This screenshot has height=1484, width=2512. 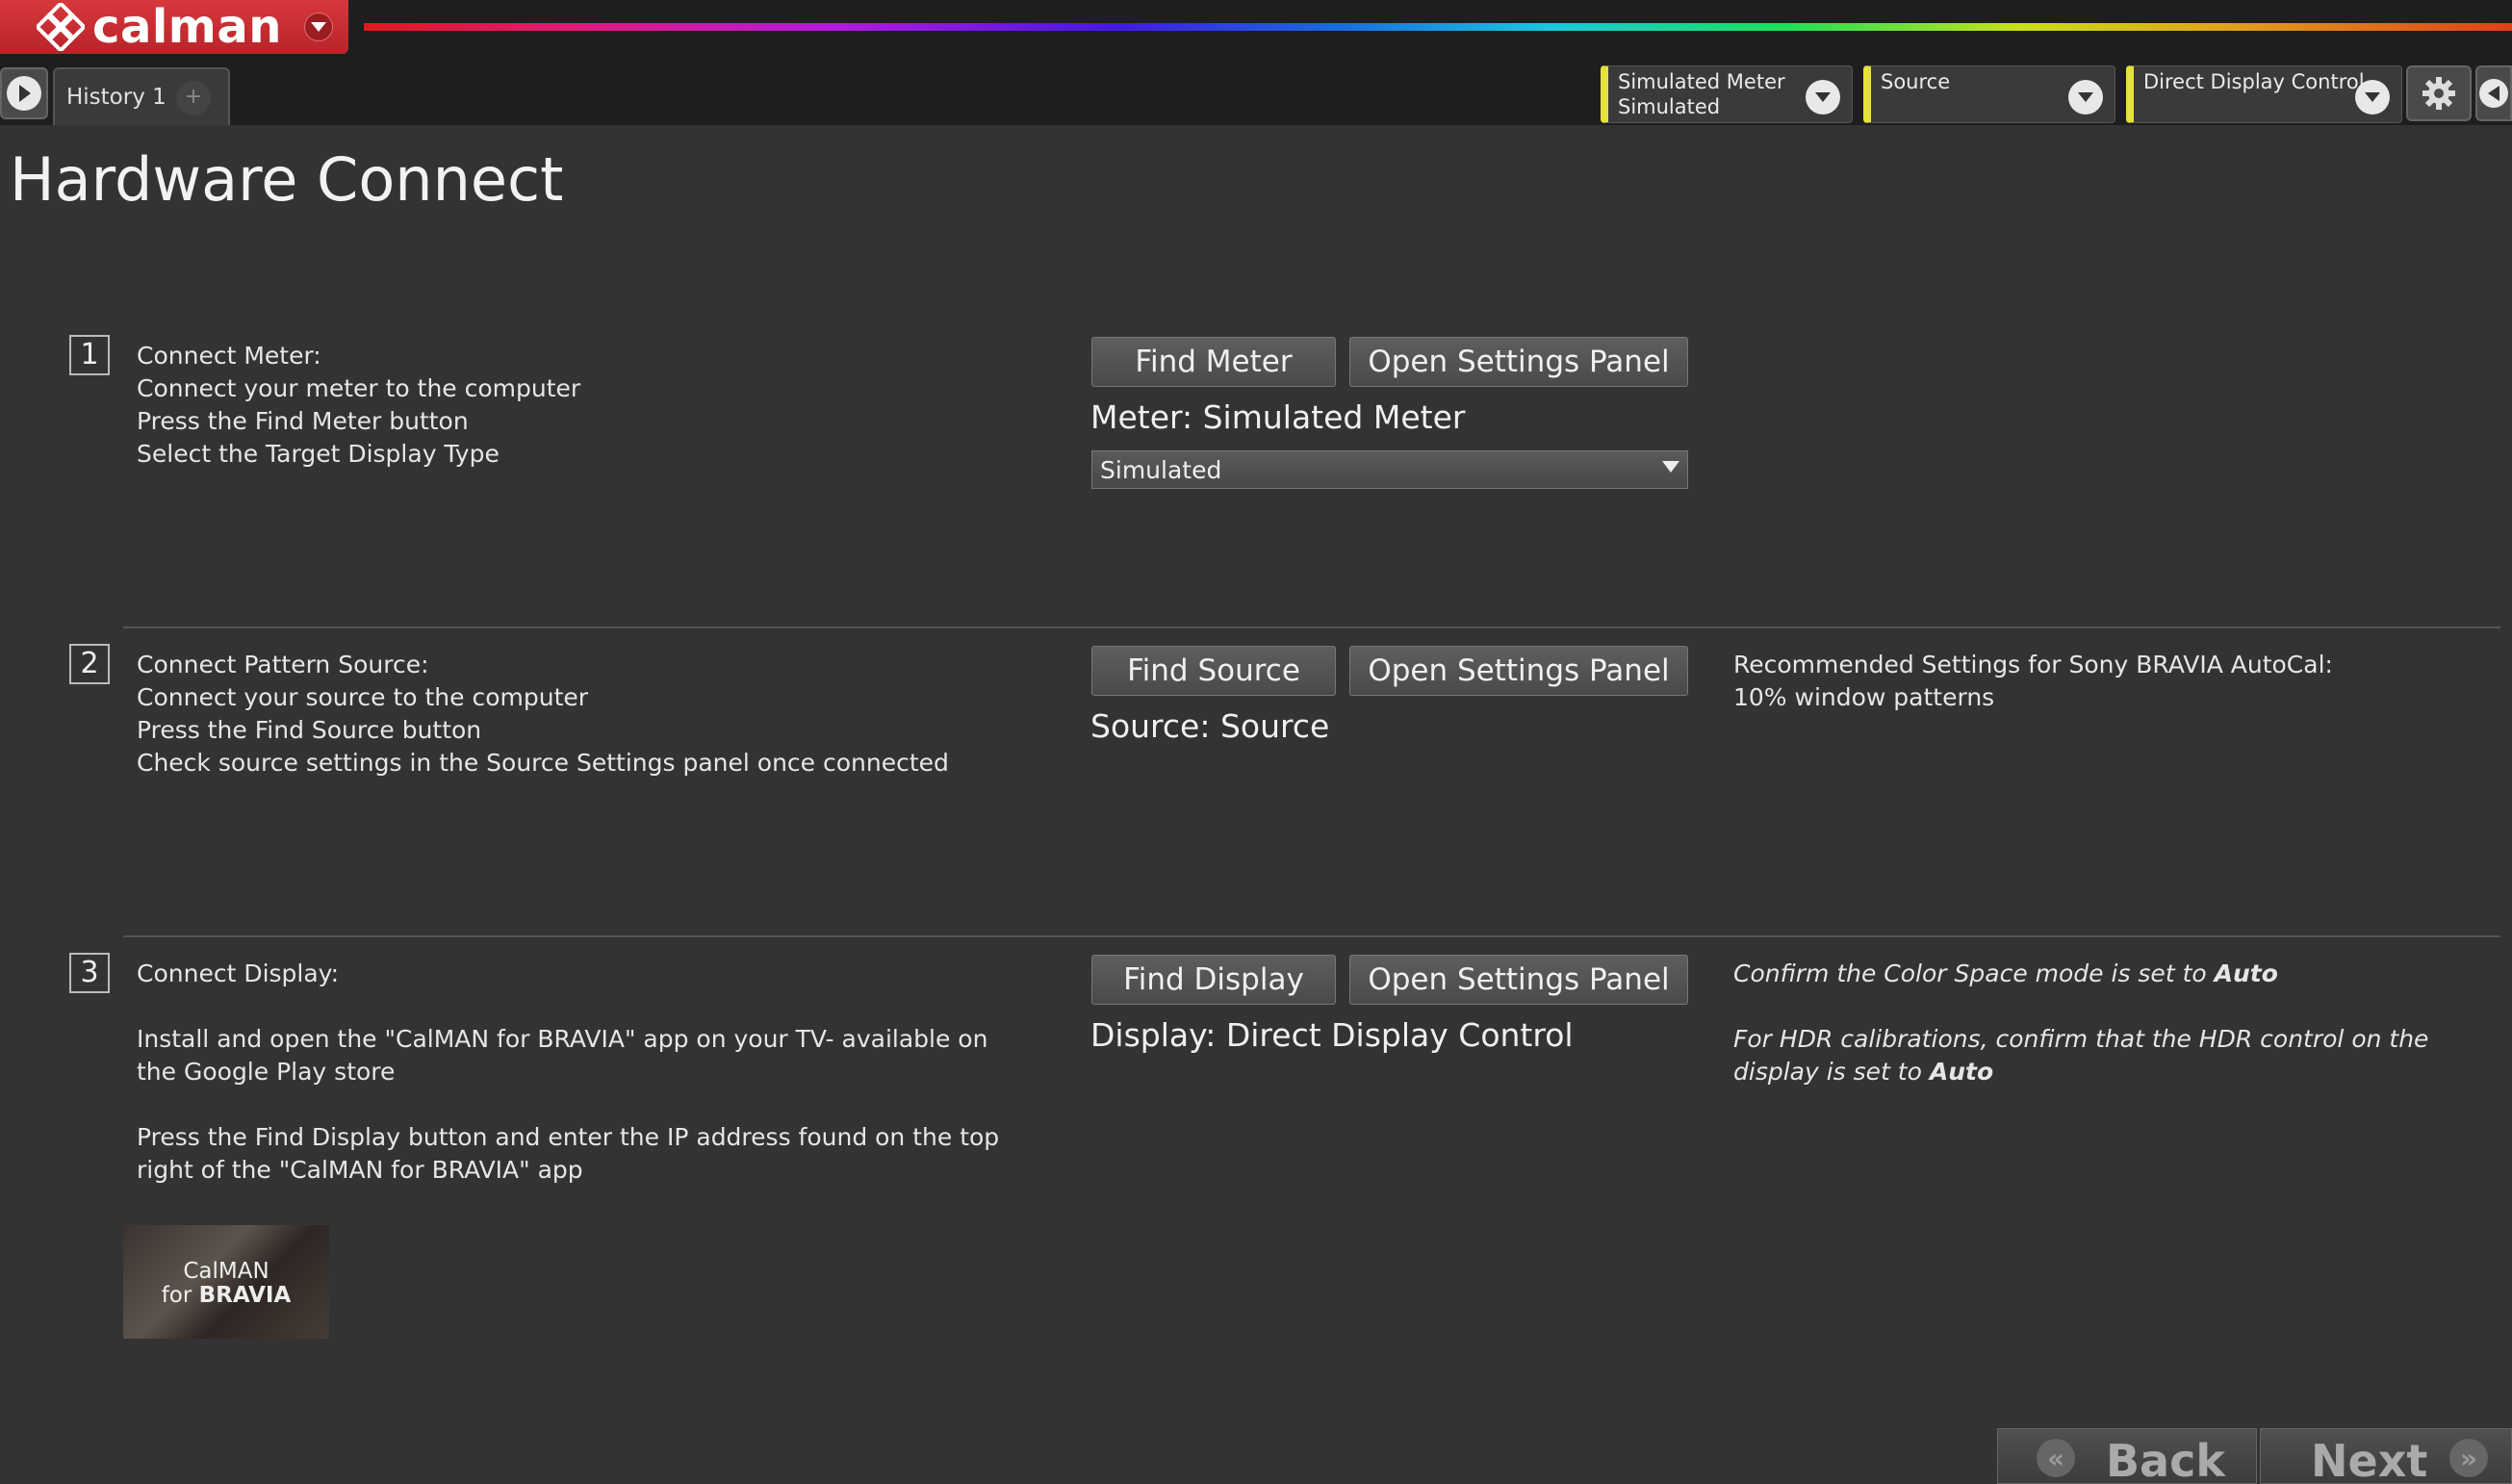 I want to click on find-meter-button: Find Meter, so click(x=1213, y=362).